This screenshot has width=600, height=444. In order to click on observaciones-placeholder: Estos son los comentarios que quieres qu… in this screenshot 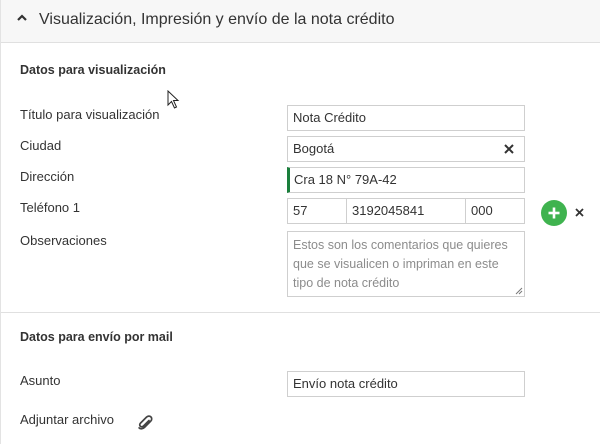, I will do `click(400, 264)`.